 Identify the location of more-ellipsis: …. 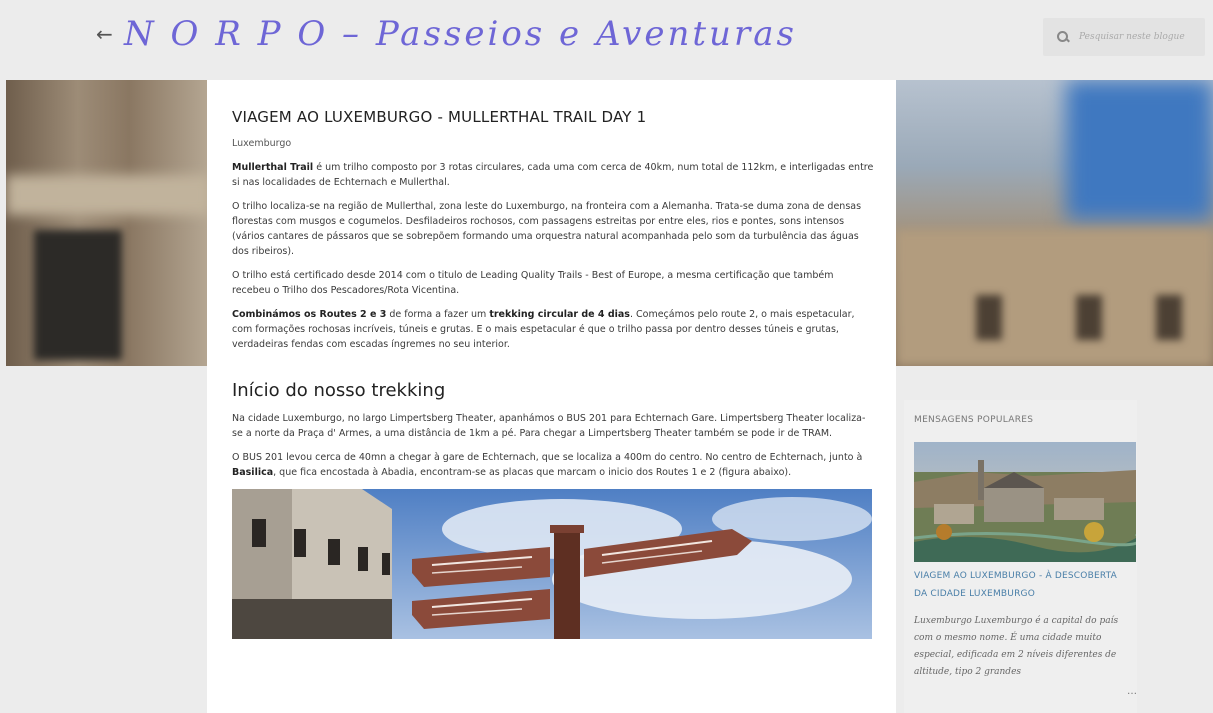
(1132, 691).